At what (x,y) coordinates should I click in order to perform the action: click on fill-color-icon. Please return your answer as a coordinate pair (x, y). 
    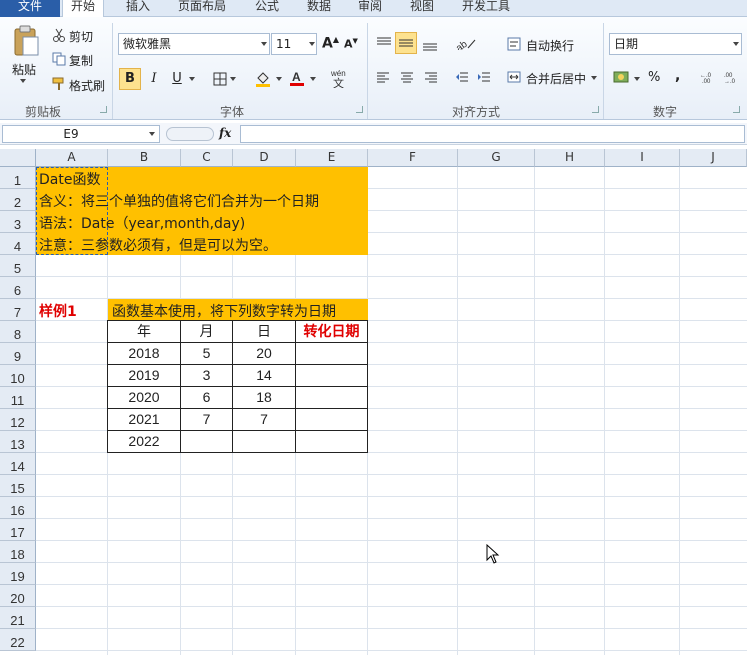
    Looking at the image, I should click on (263, 79).